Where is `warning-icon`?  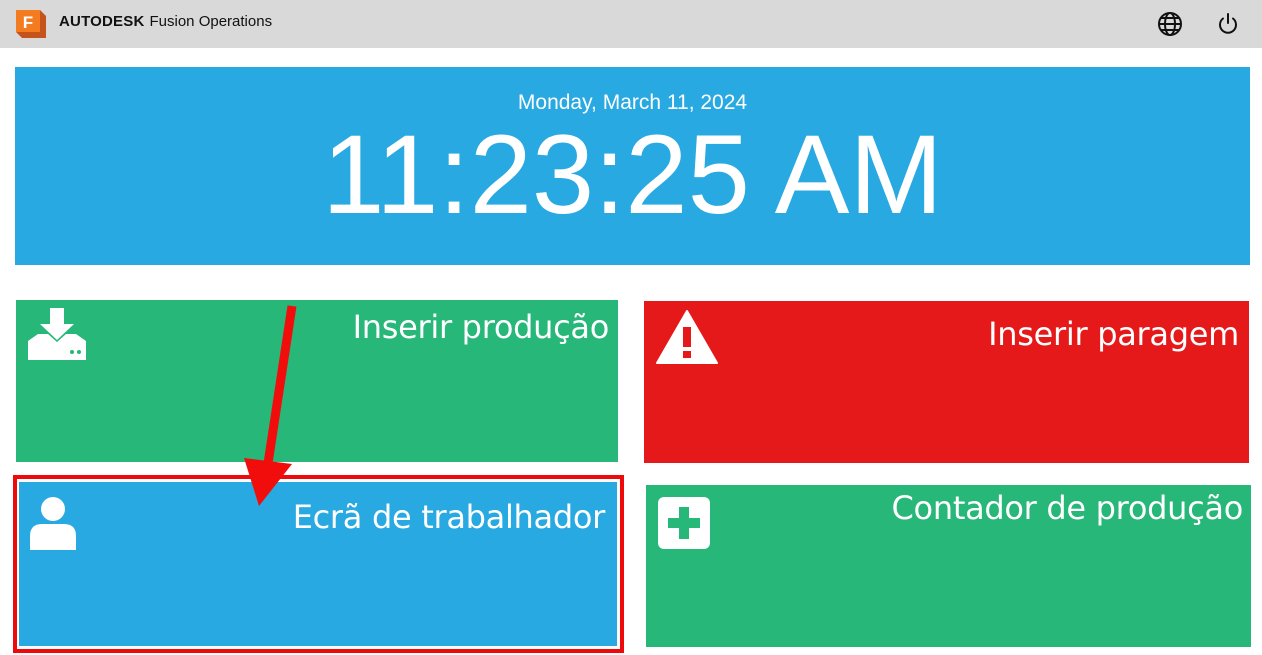 warning-icon is located at coordinates (687, 337).